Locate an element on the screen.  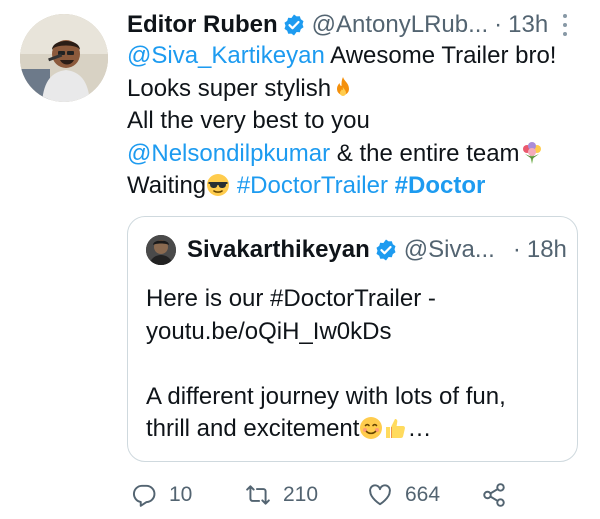
retweet-count: 210 is located at coordinates (301, 494).